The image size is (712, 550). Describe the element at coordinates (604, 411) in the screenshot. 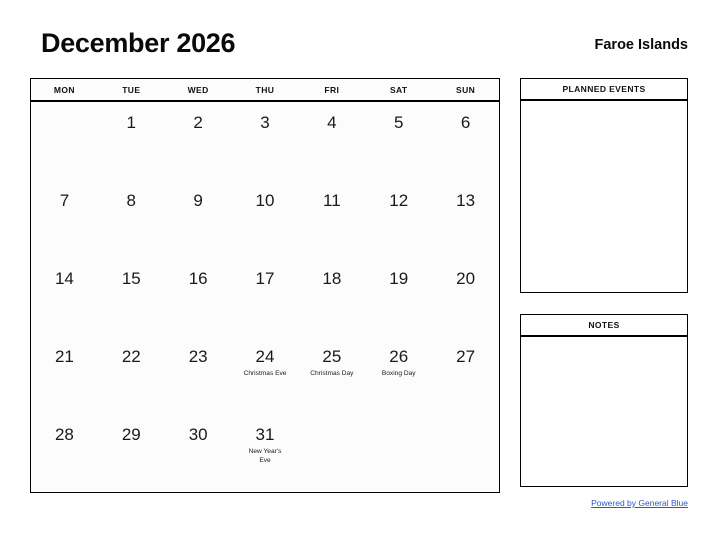

I see `notes-body` at that location.